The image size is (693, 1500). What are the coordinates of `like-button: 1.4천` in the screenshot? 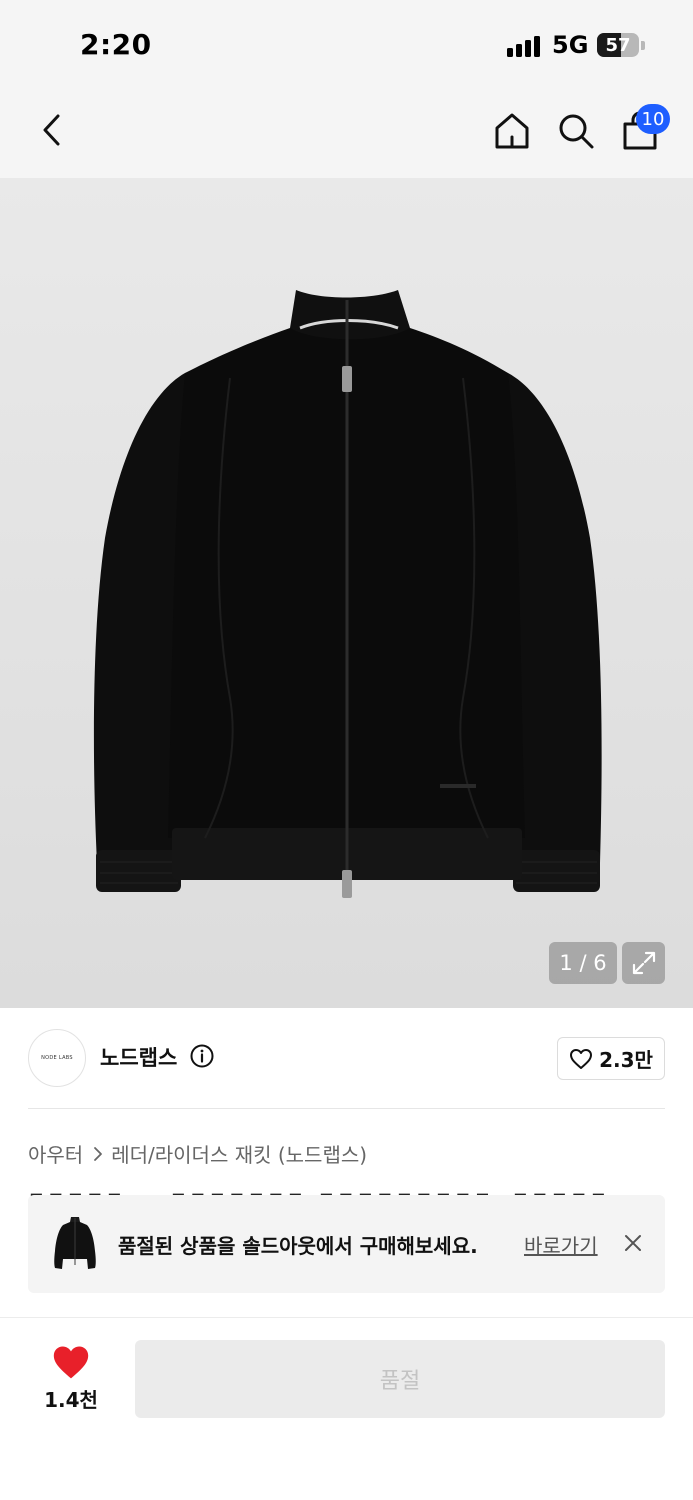 It's located at (71, 1379).